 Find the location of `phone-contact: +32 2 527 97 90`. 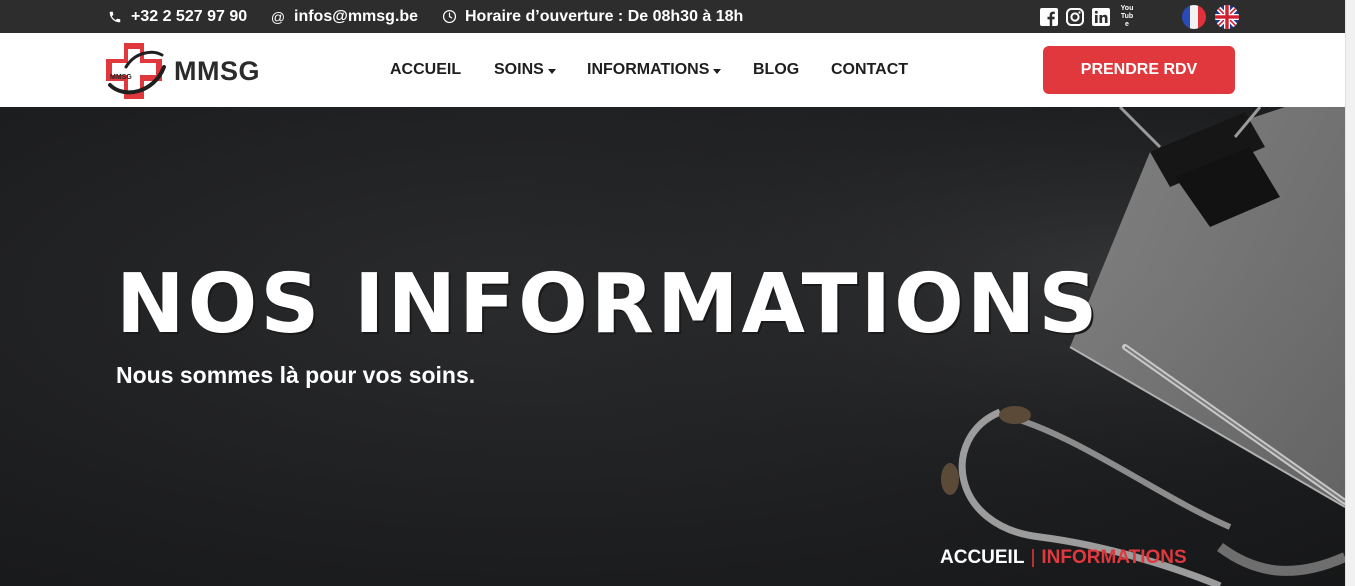

phone-contact: +32 2 527 97 90 is located at coordinates (177, 16).